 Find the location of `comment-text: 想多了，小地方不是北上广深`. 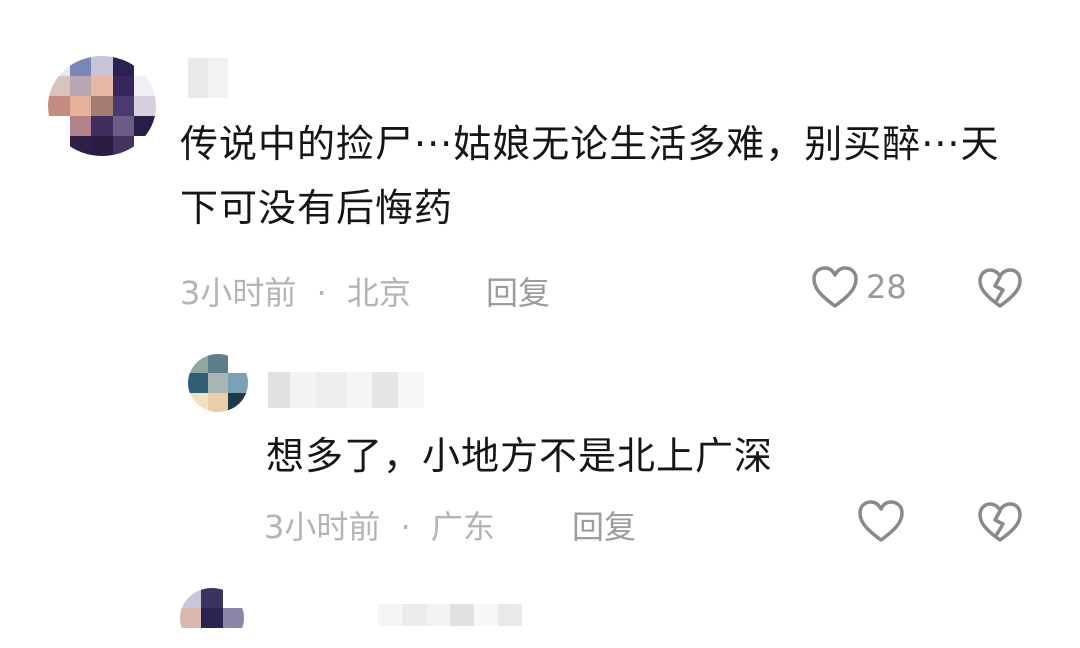

comment-text: 想多了，小地方不是北上广深 is located at coordinates (520, 456).